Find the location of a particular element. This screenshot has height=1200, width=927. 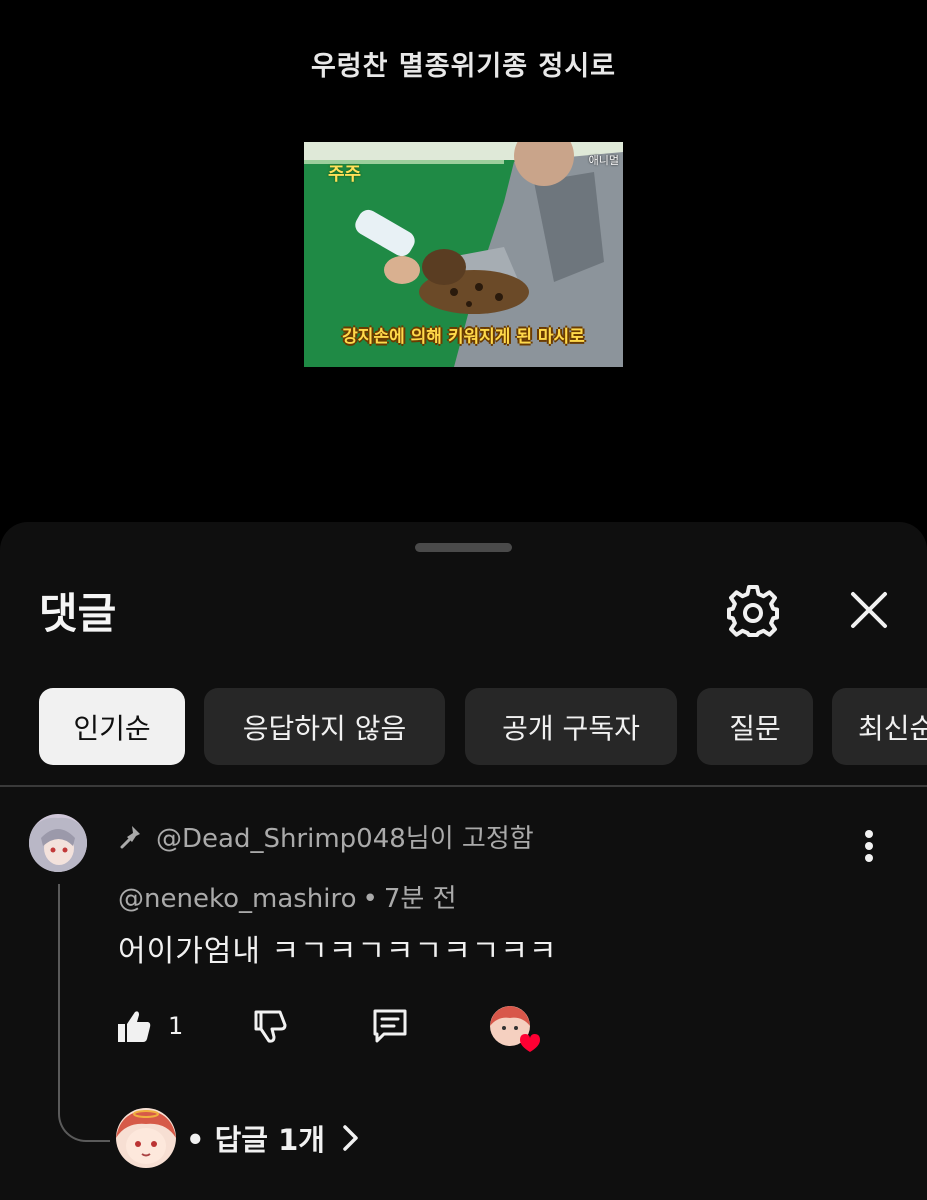

reply-count-label: • 답글 1개 is located at coordinates (255, 1140).